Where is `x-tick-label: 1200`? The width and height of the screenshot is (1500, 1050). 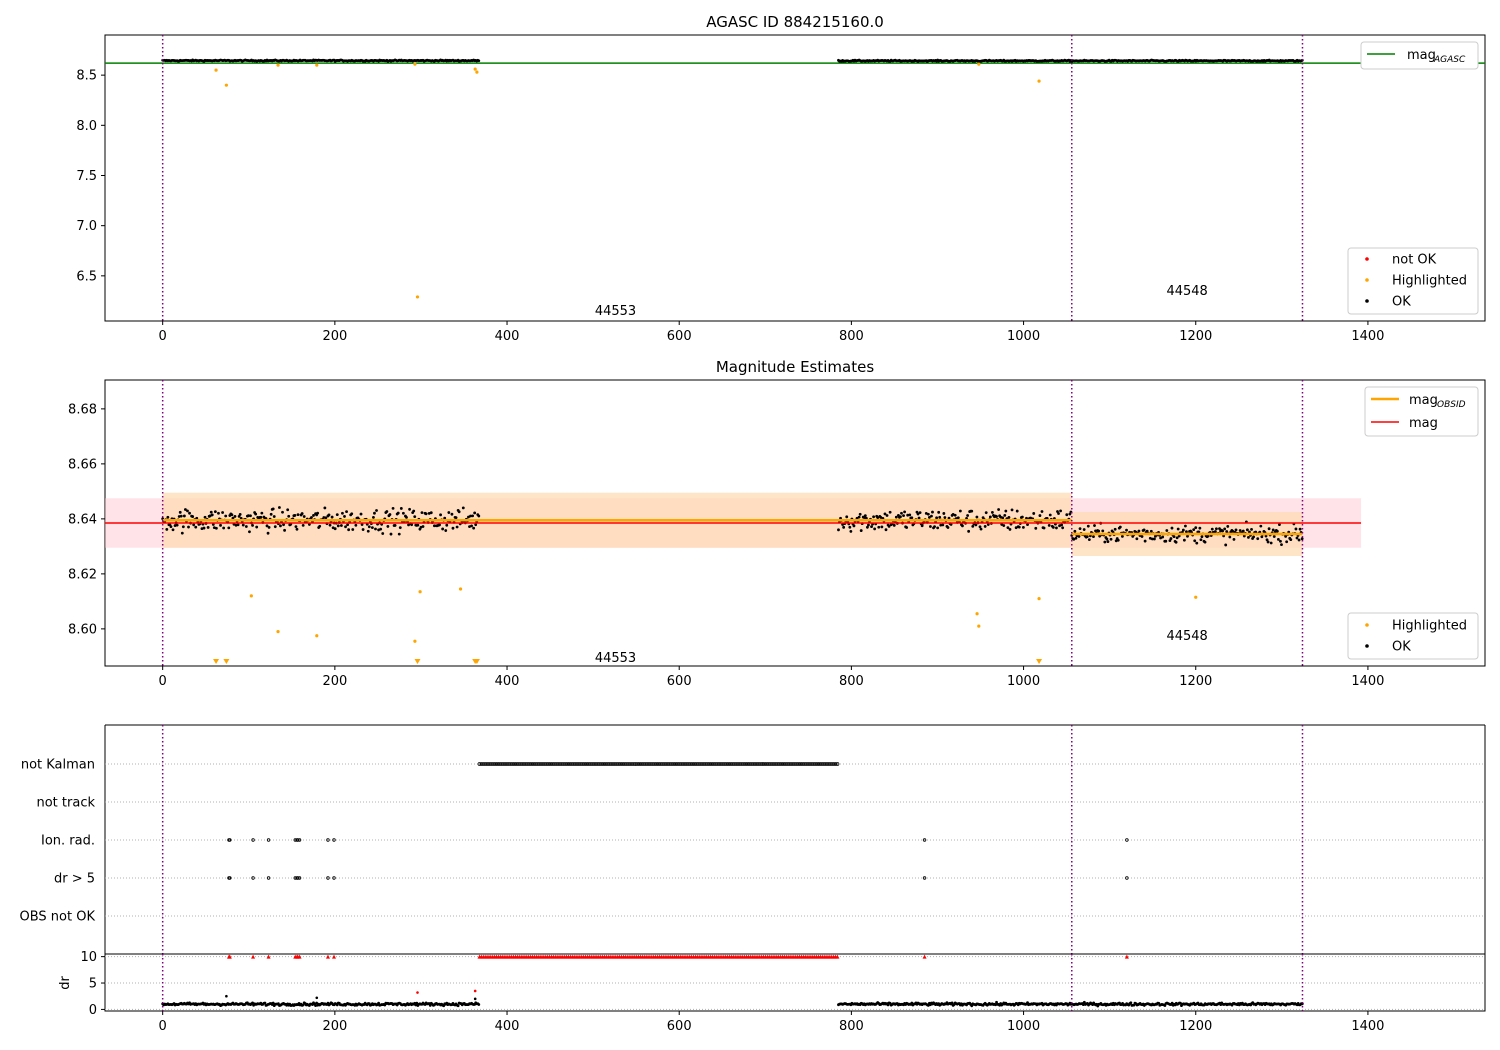 x-tick-label: 1200 is located at coordinates (1195, 336).